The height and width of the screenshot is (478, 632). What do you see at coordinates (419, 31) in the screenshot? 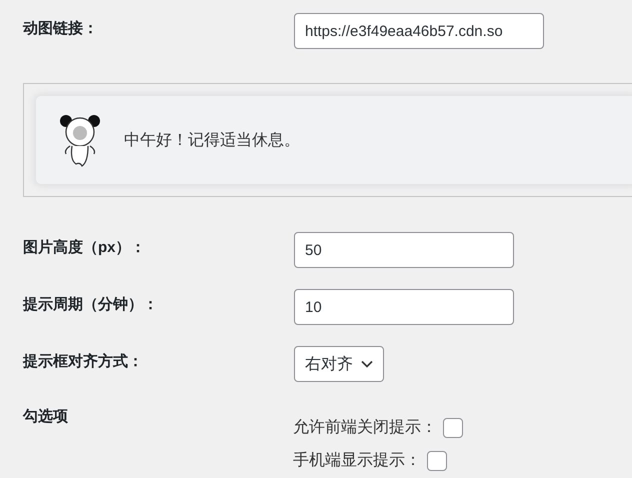
I see `text-field: https://e3f49eaa46b57.cdn.so` at bounding box center [419, 31].